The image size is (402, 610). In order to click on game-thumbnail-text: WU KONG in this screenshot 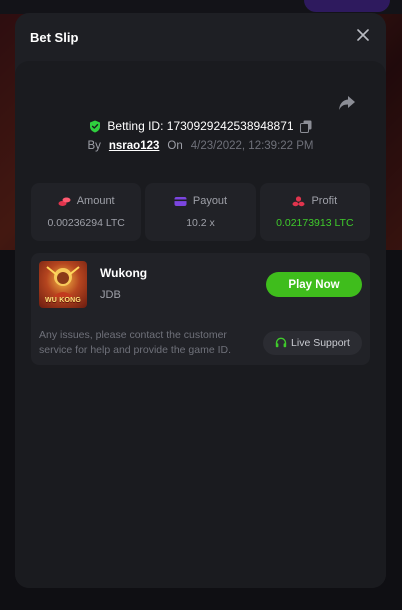, I will do `click(62, 300)`.